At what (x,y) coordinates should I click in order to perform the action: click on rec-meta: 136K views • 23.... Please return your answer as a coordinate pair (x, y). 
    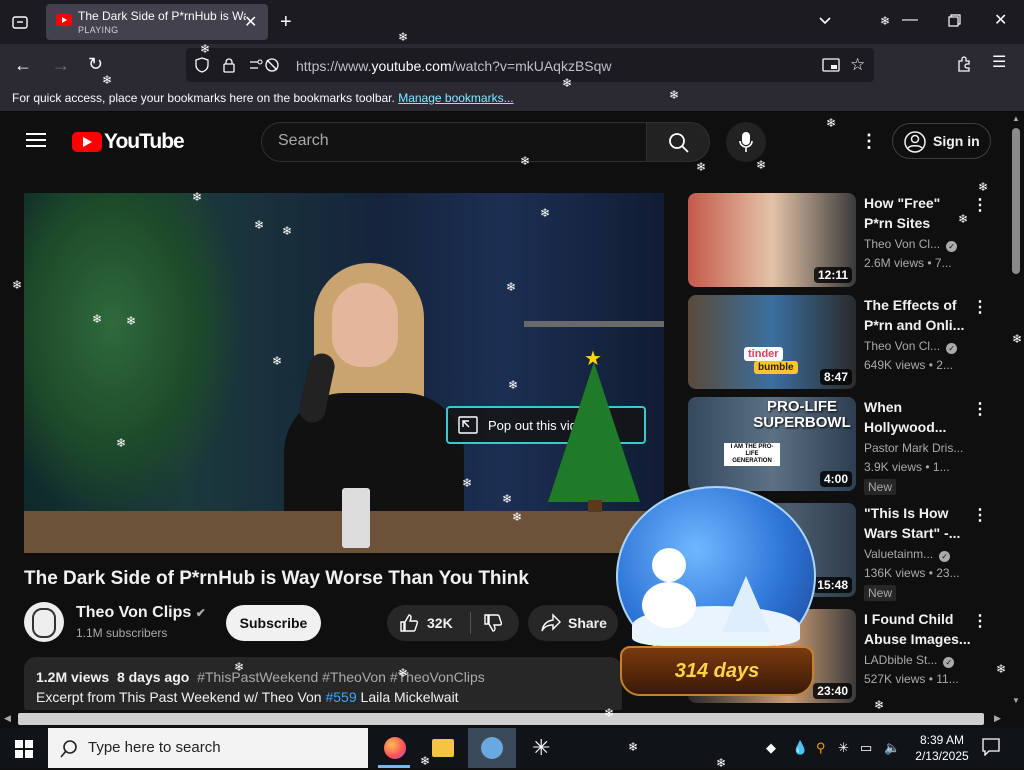
    Looking at the image, I should click on (912, 573).